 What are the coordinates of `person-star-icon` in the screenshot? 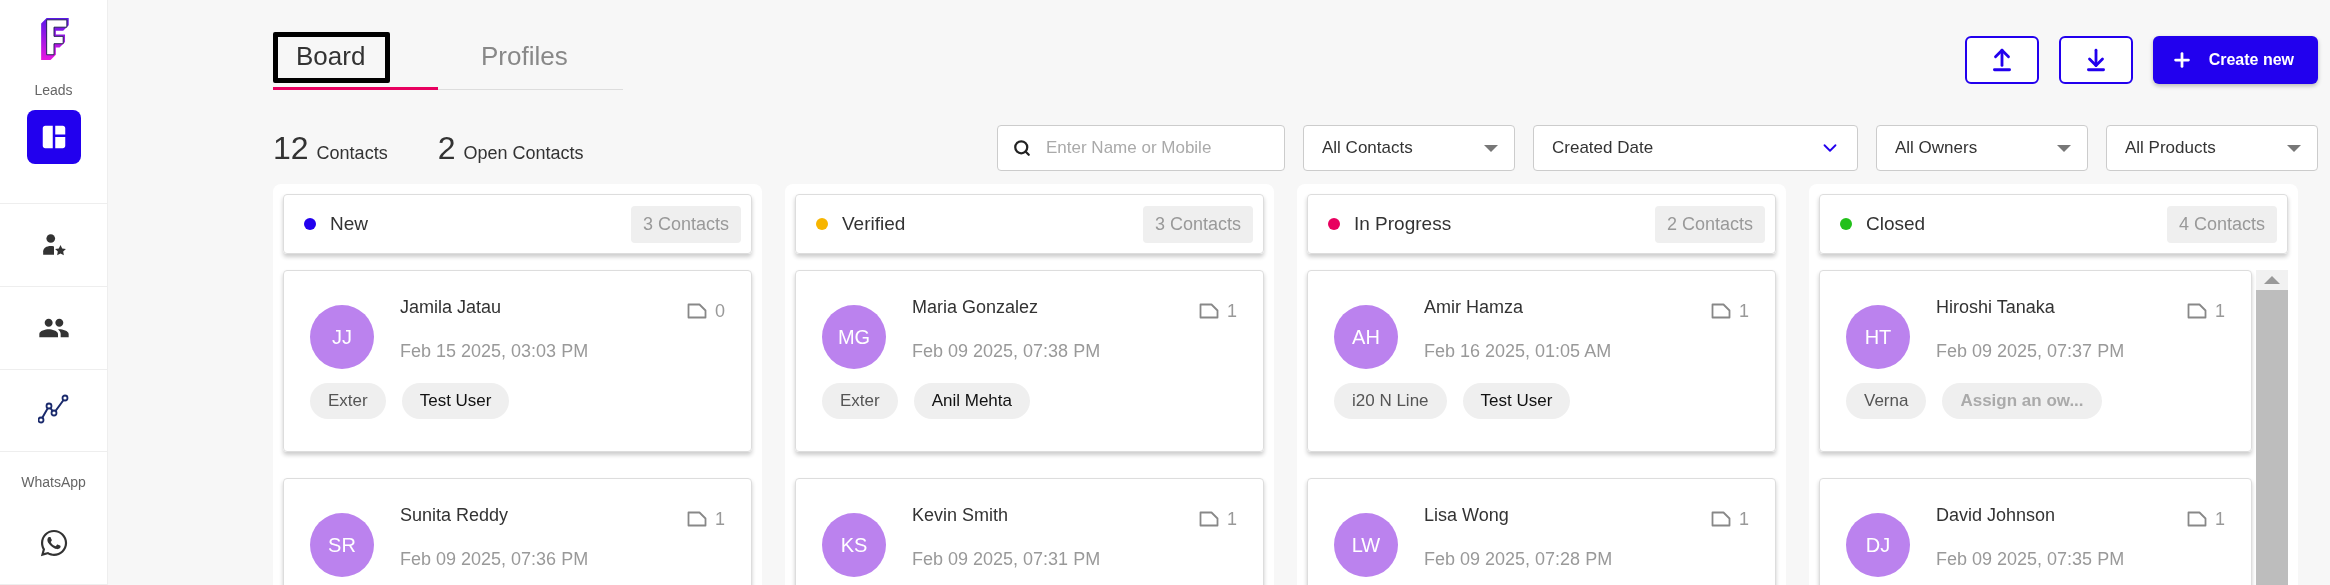 It's located at (53, 244).